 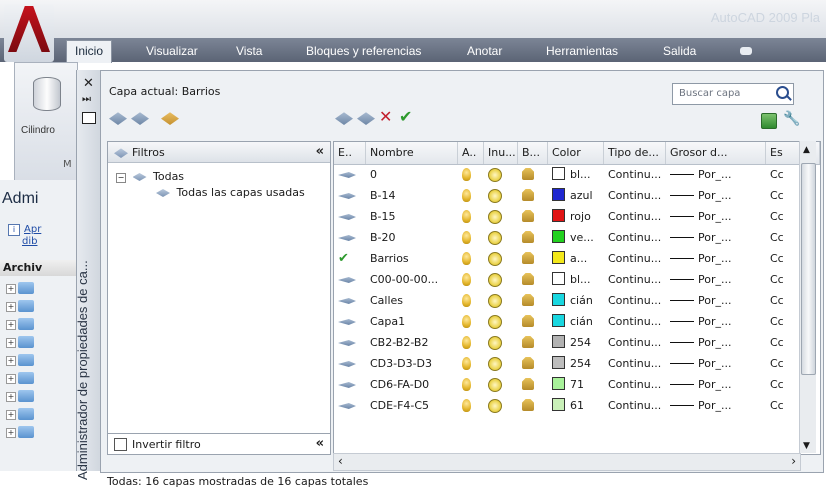 I want to click on table-row: CD6-FA-D0 71 Continu... Por_... Cc, so click(x=574, y=384).